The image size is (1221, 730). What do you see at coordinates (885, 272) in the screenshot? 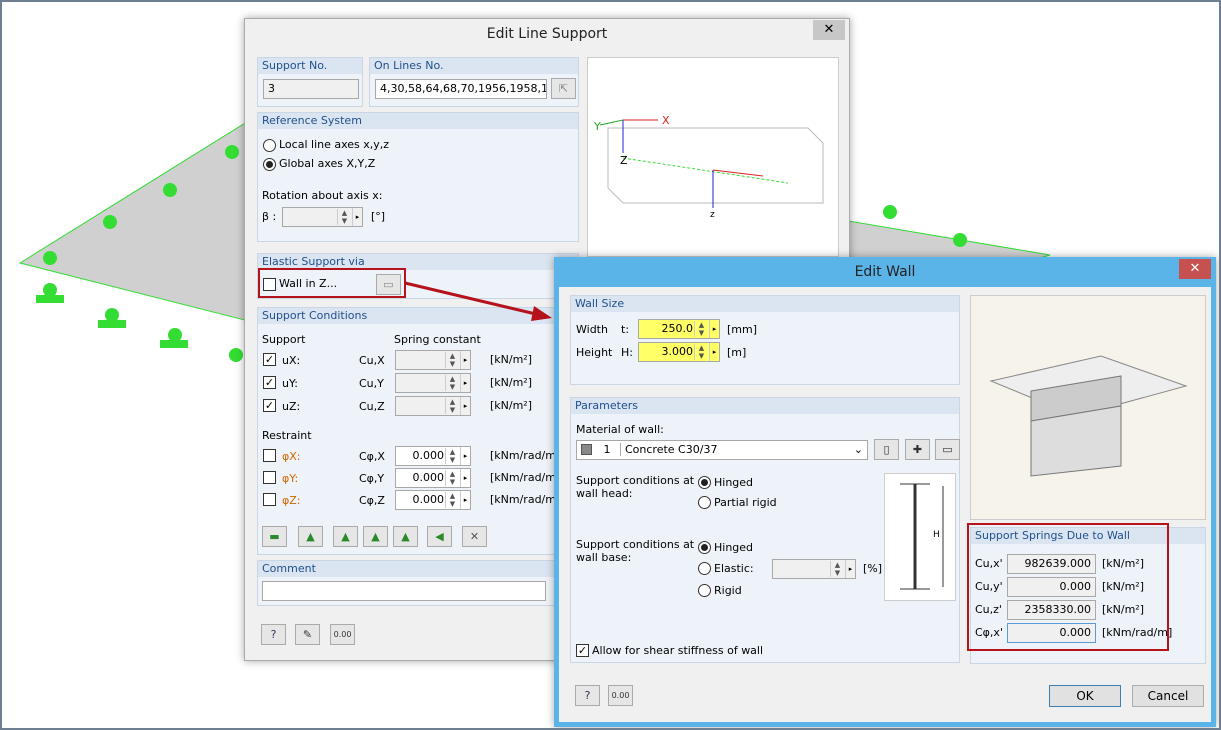
I see `dialog-title: Edit Wall` at bounding box center [885, 272].